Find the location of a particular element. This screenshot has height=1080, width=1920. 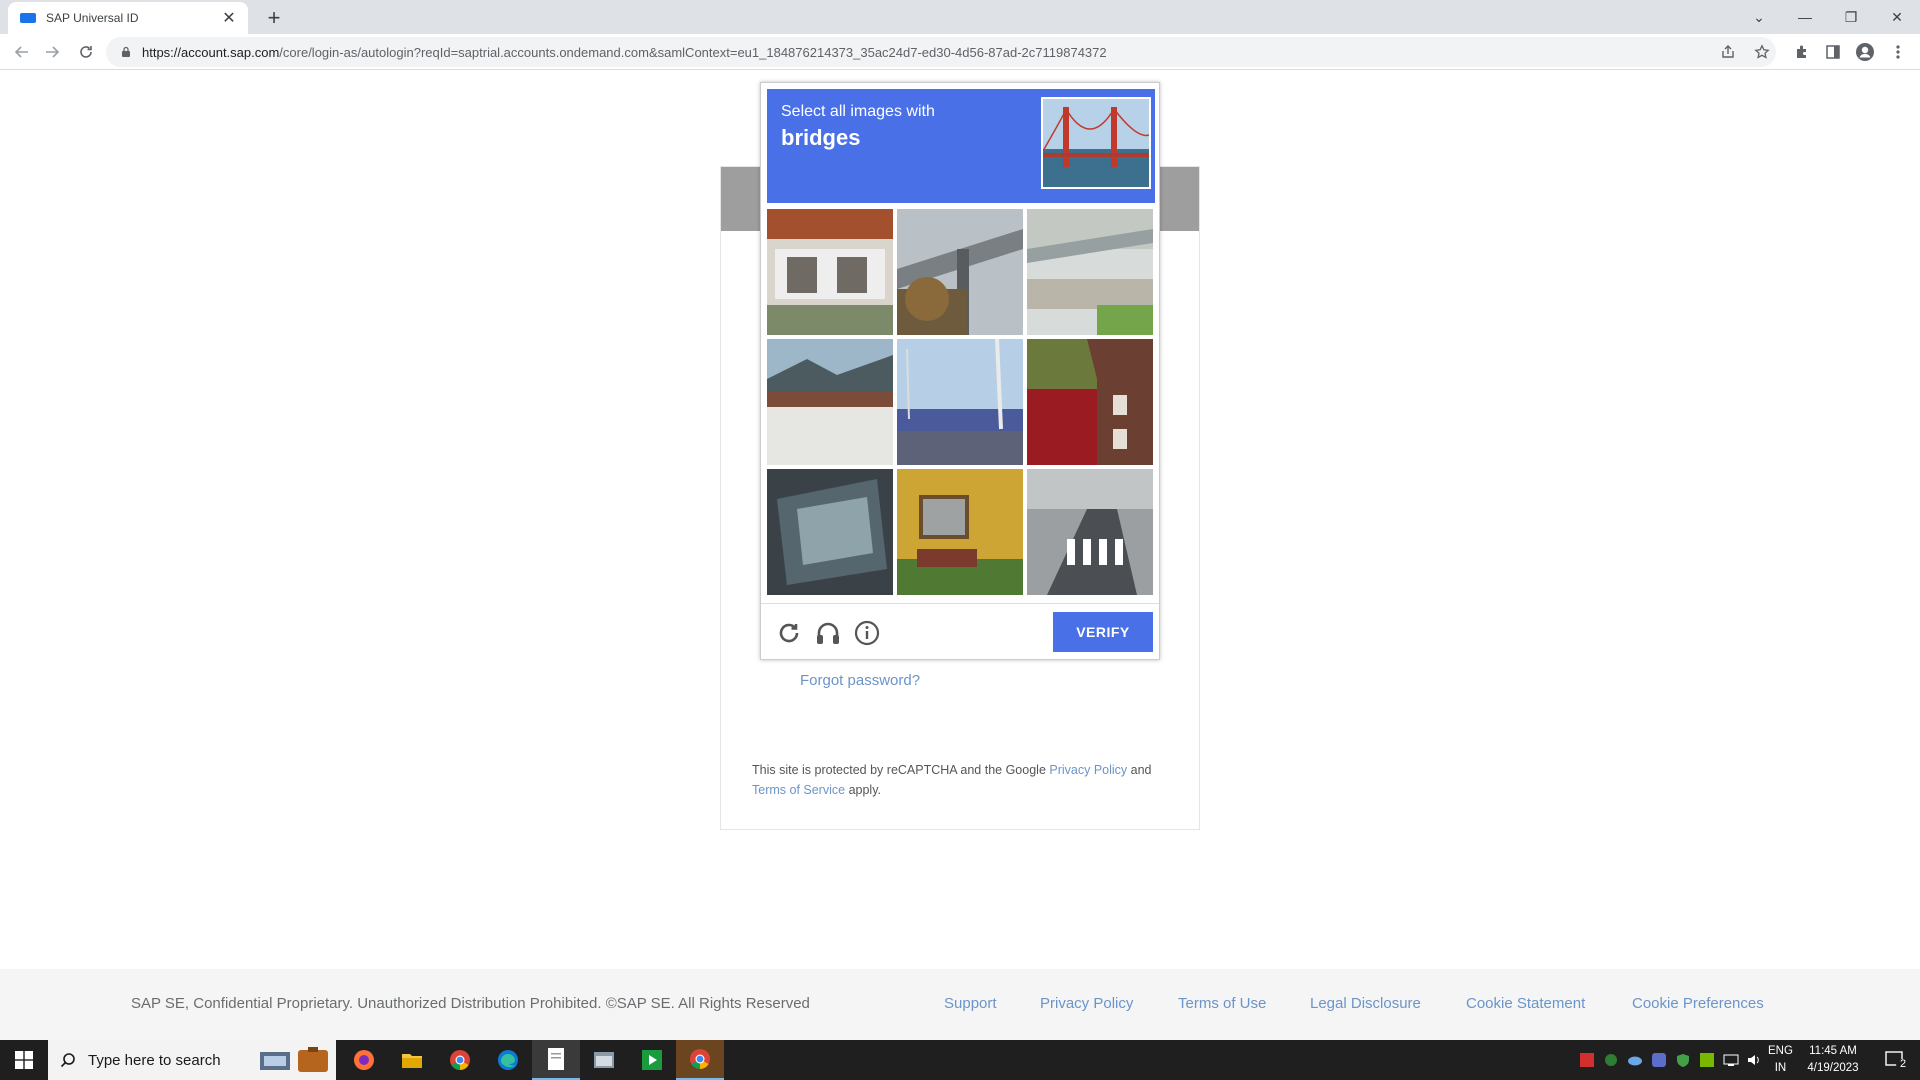

bookmark-star-icon is located at coordinates (1762, 52).